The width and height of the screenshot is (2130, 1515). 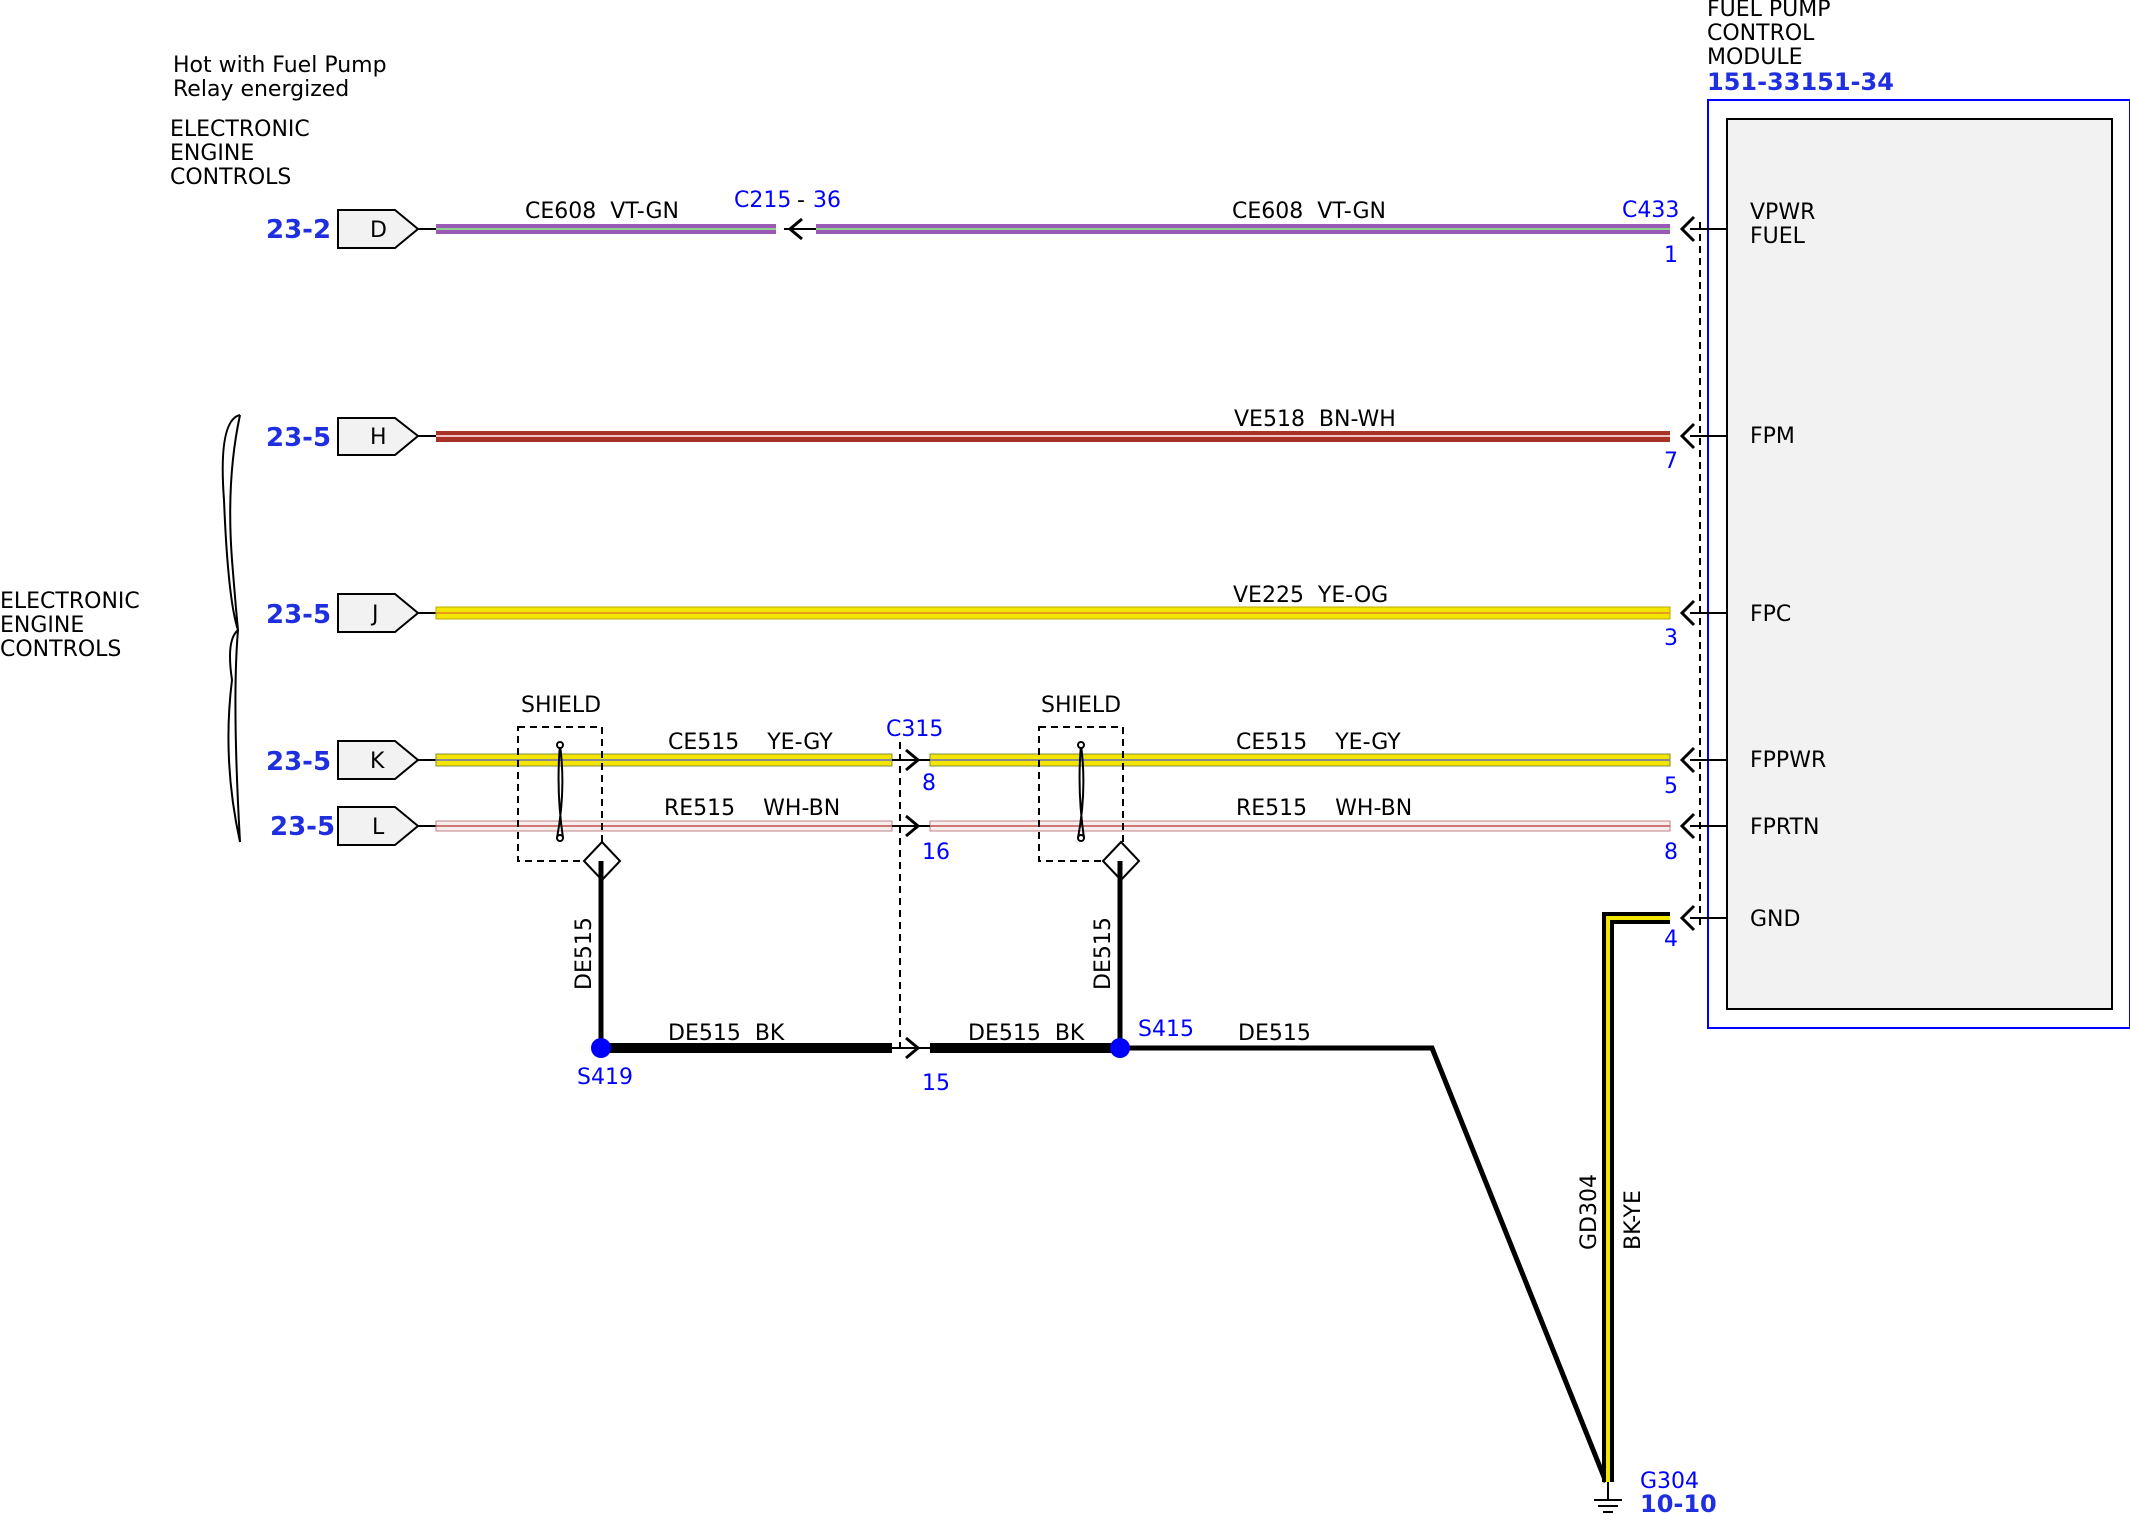 I want to click on pin-num-3: 3, so click(x=1671, y=638).